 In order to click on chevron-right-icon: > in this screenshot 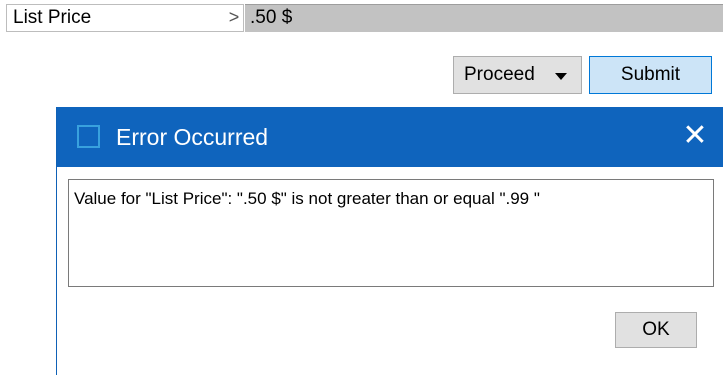, I will do `click(234, 18)`.